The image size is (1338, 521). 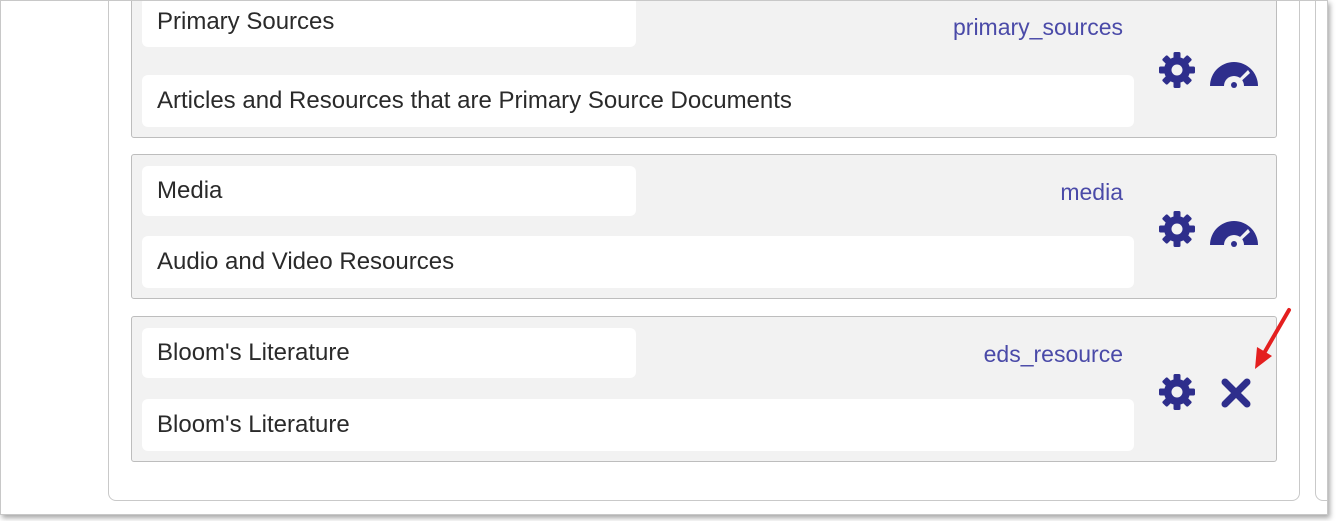 I want to click on resource-name: Bloom's Literature, so click(x=253, y=352).